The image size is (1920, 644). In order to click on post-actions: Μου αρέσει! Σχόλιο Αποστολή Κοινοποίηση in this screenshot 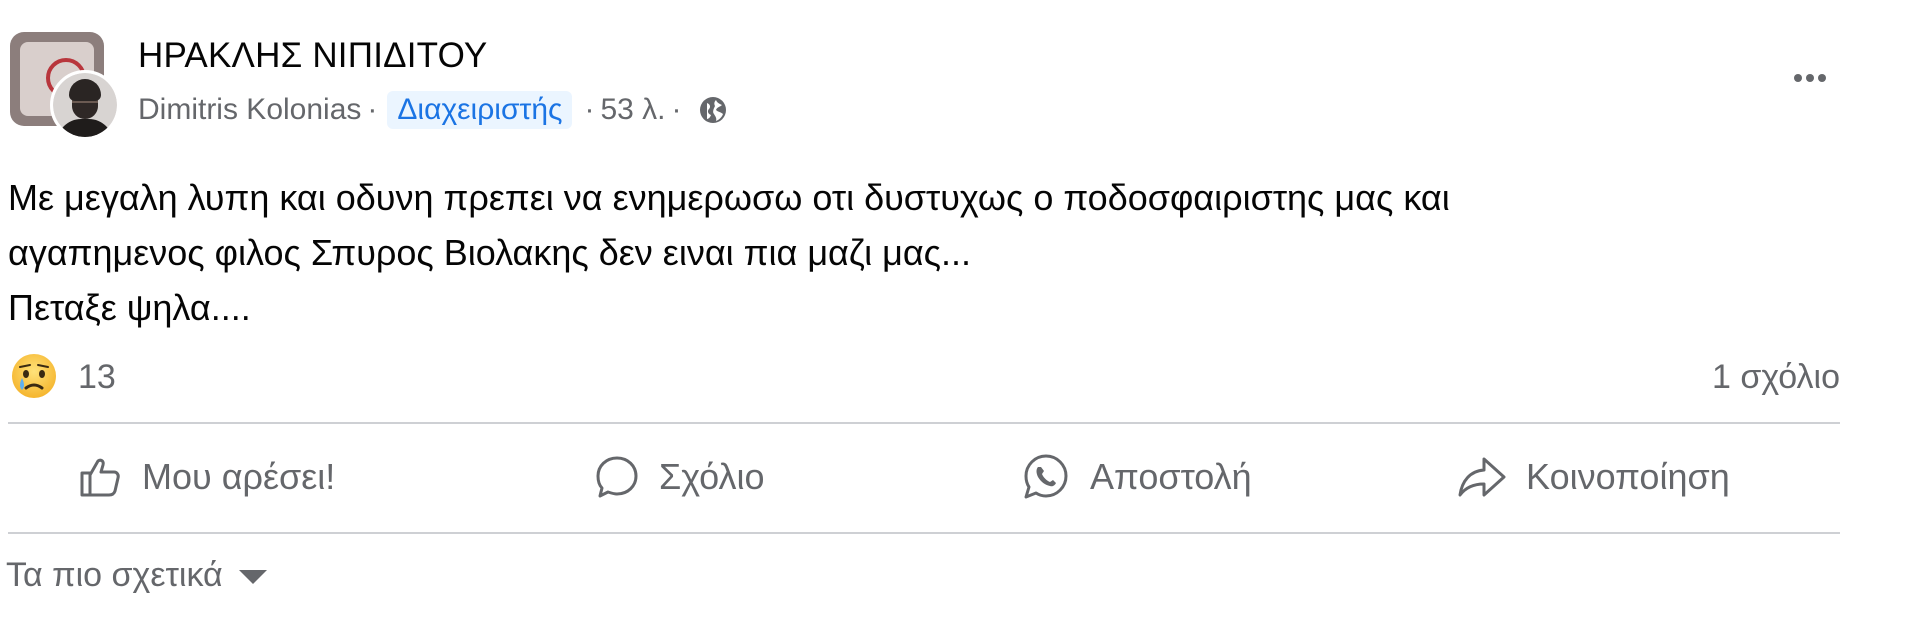, I will do `click(924, 477)`.